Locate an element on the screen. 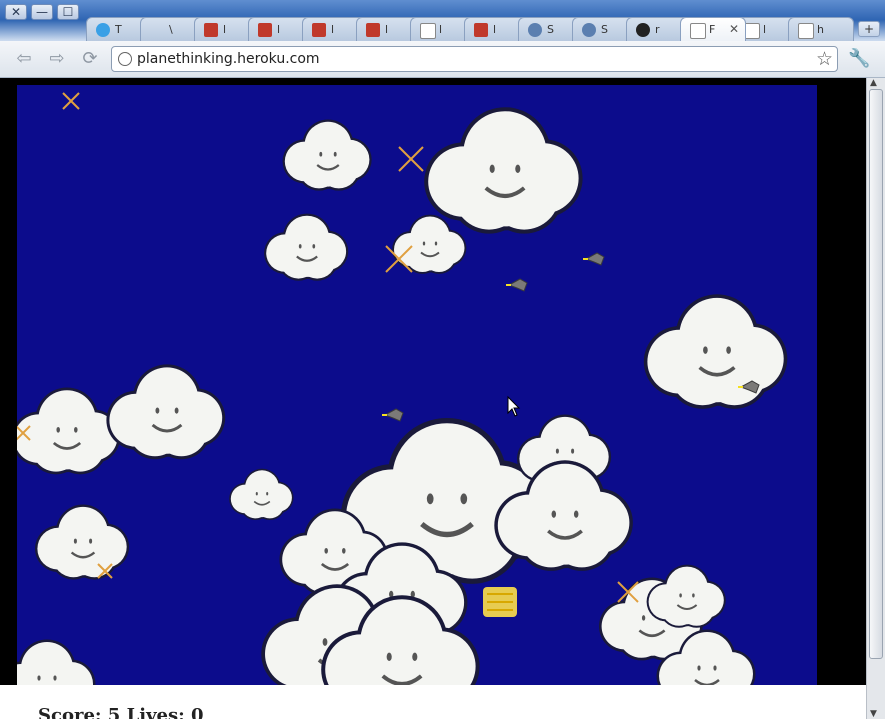  reload-icon: ⟳ is located at coordinates (90, 59).